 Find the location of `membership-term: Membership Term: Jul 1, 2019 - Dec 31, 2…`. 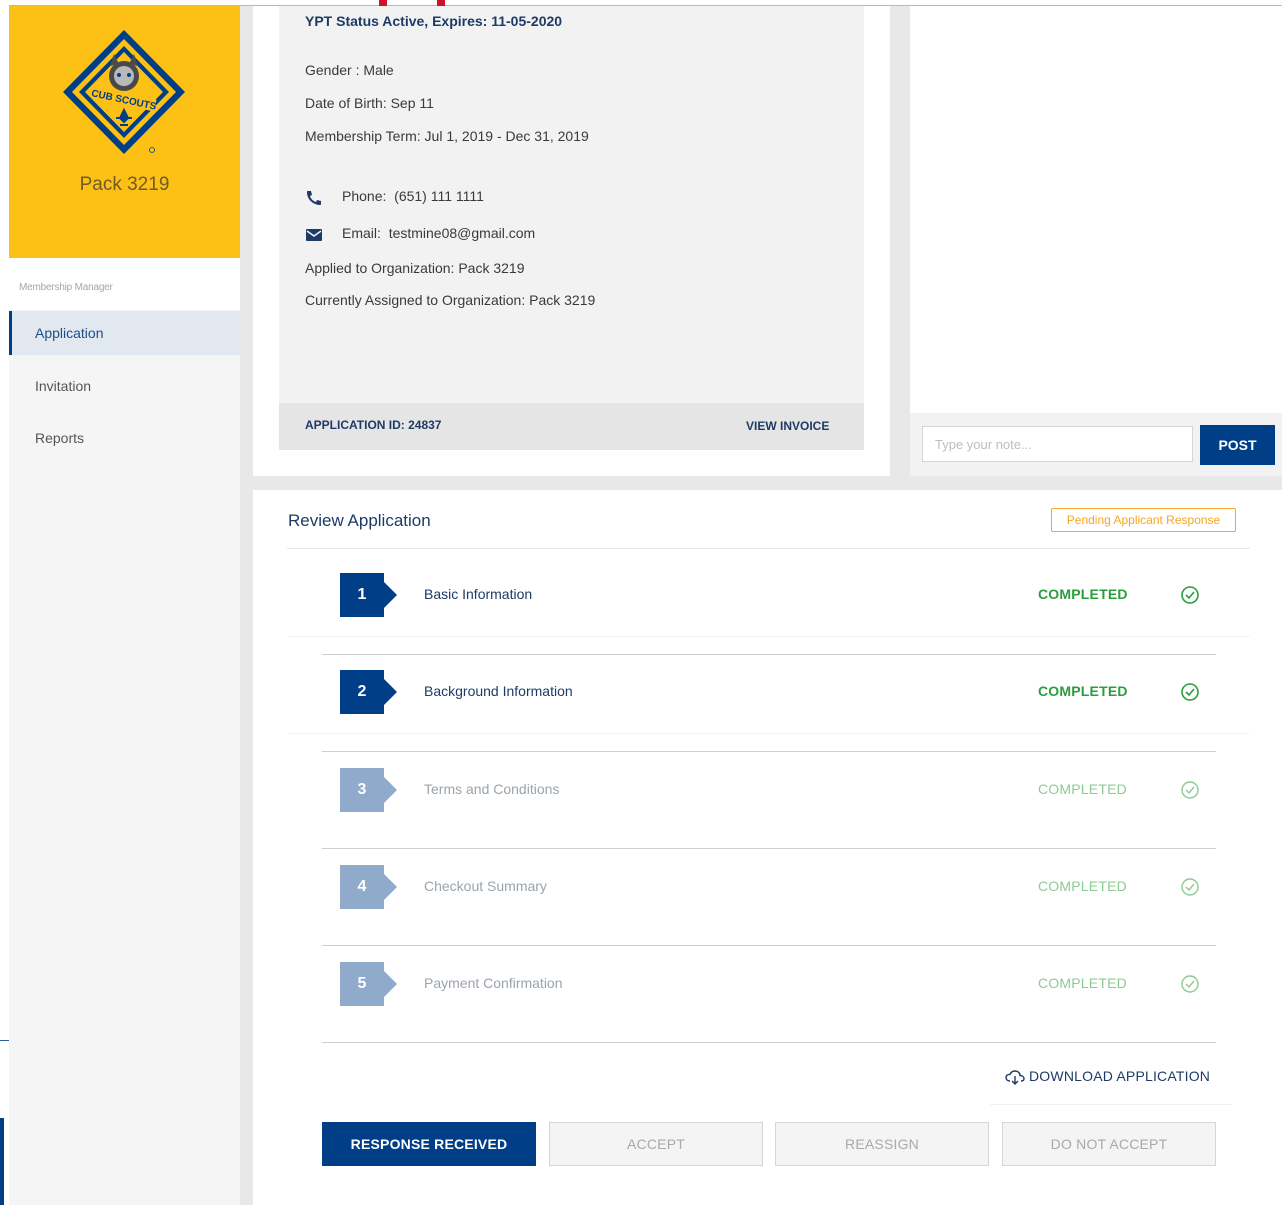

membership-term: Membership Term: Jul 1, 2019 - Dec 31, 2… is located at coordinates (447, 136).